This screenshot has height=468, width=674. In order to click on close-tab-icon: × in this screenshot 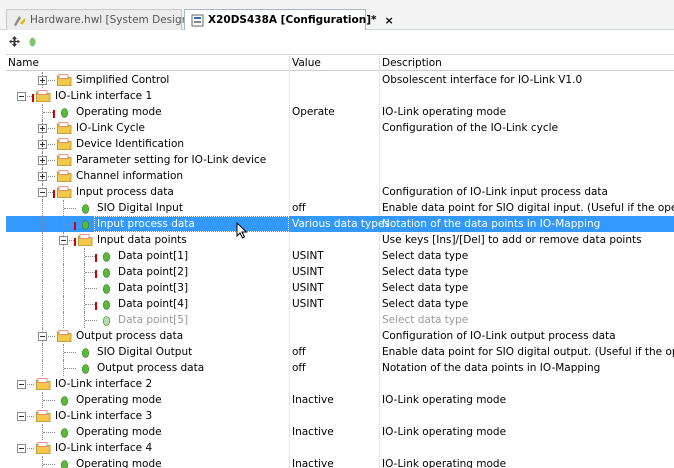, I will do `click(389, 20)`.